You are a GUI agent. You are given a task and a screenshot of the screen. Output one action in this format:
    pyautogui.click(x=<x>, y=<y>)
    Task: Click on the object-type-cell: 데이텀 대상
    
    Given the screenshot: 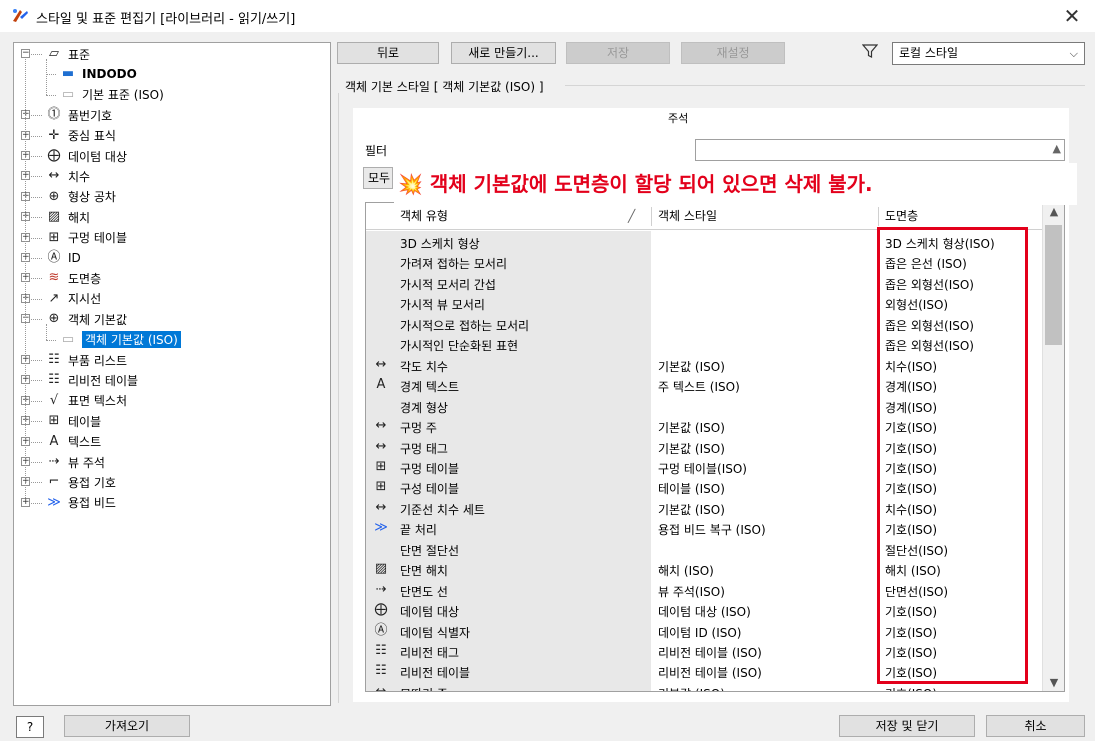 What is the action you would take?
    pyautogui.click(x=429, y=611)
    